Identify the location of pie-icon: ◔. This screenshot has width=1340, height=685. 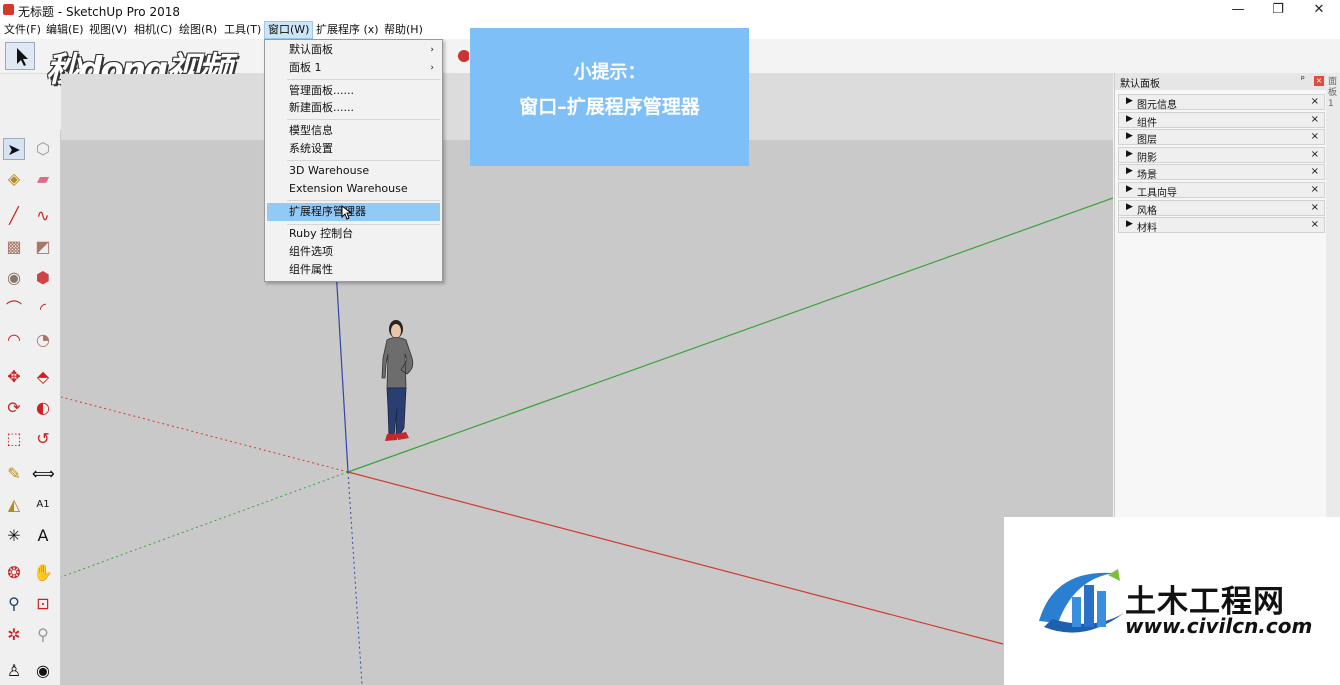
(43, 340).